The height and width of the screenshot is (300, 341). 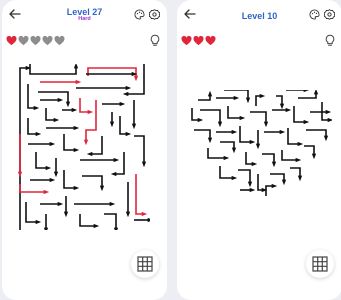 I want to click on grid-icon, so click(x=320, y=264).